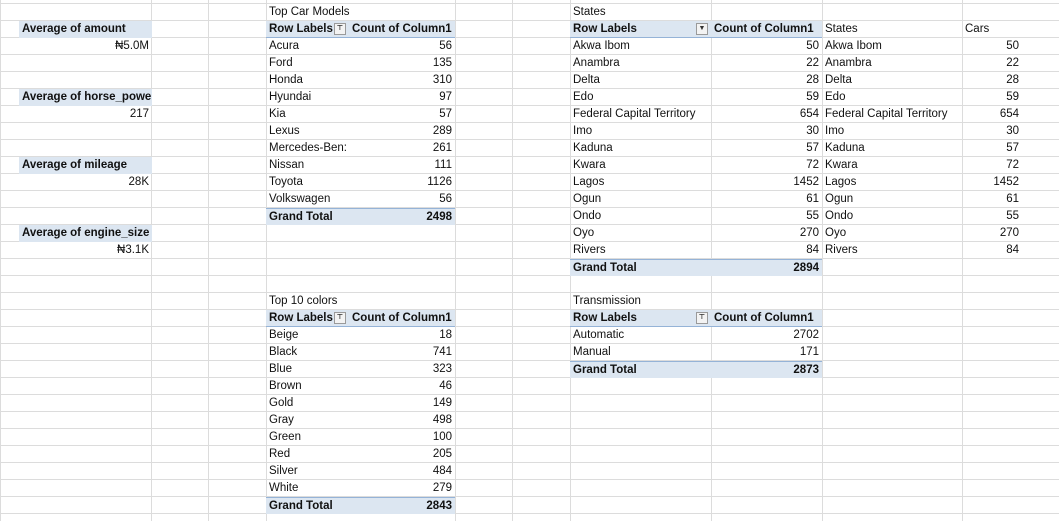  I want to click on states-copy-label: Federal Capital Territory, so click(892, 114).